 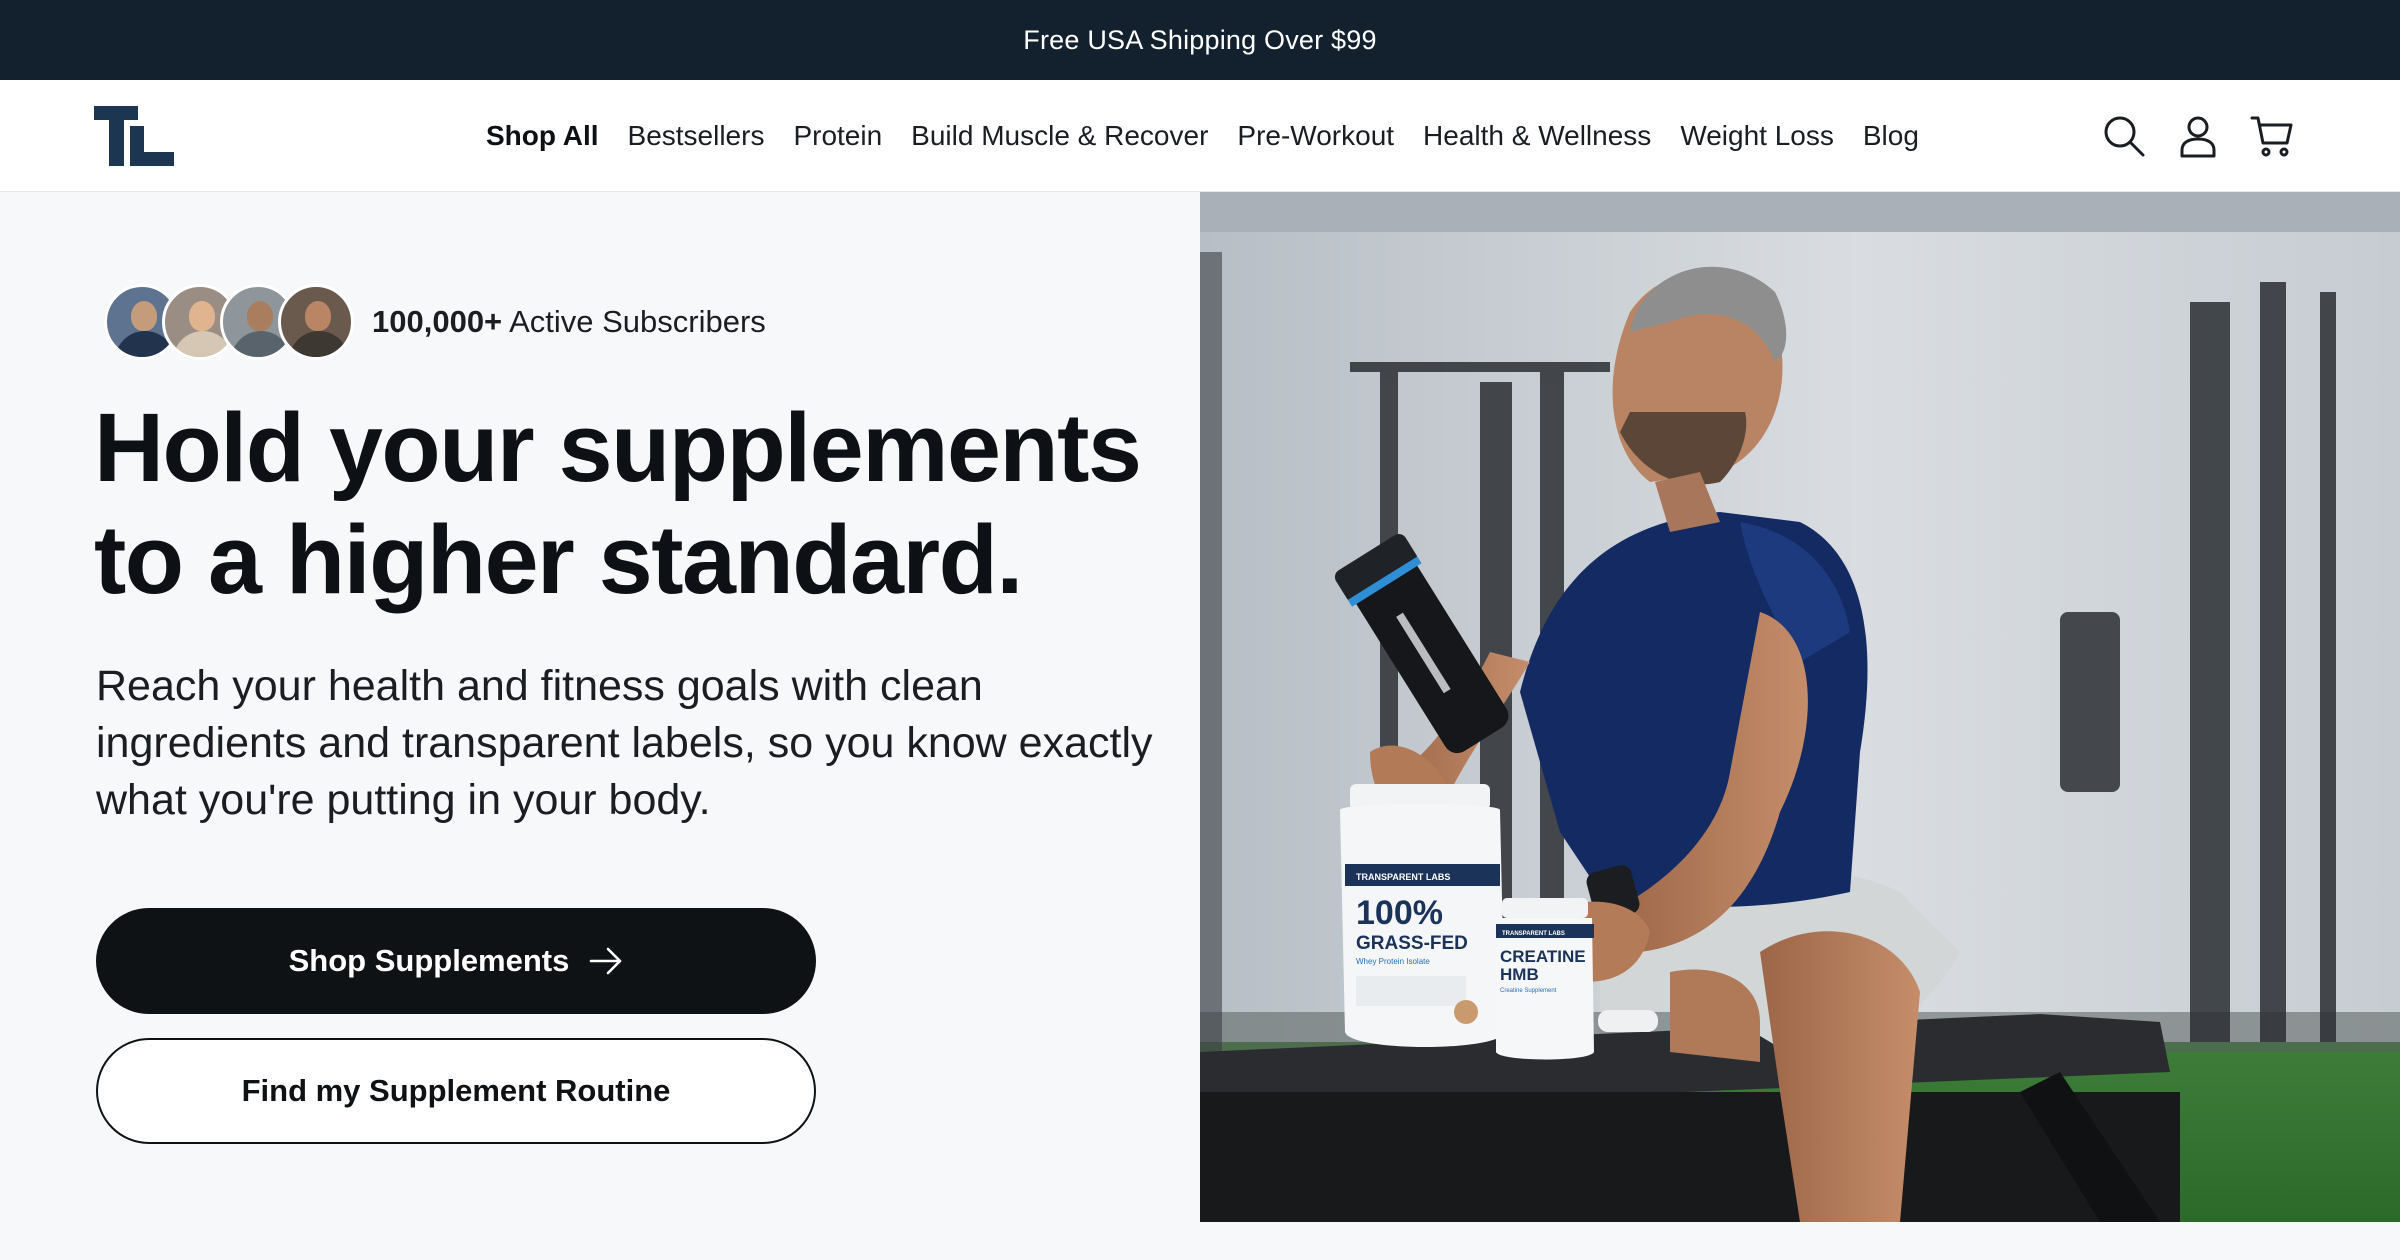 What do you see at coordinates (637, 321) in the screenshot?
I see `subscribers-label: Active Subscribers` at bounding box center [637, 321].